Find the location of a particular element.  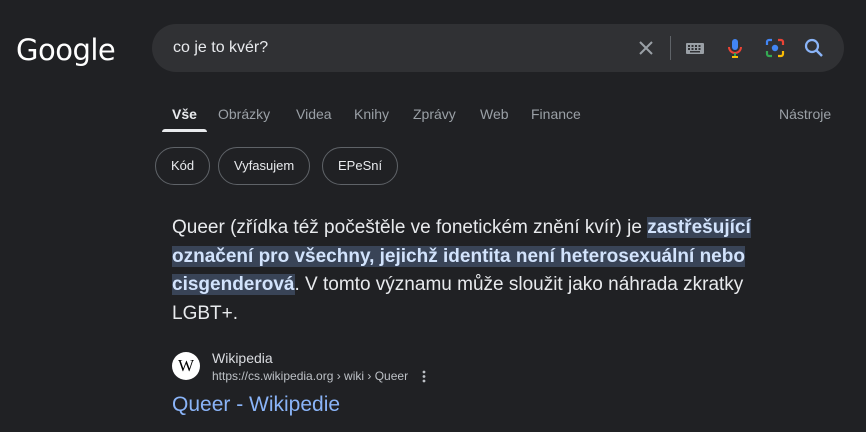

wikipedia-favicon: W is located at coordinates (186, 366).